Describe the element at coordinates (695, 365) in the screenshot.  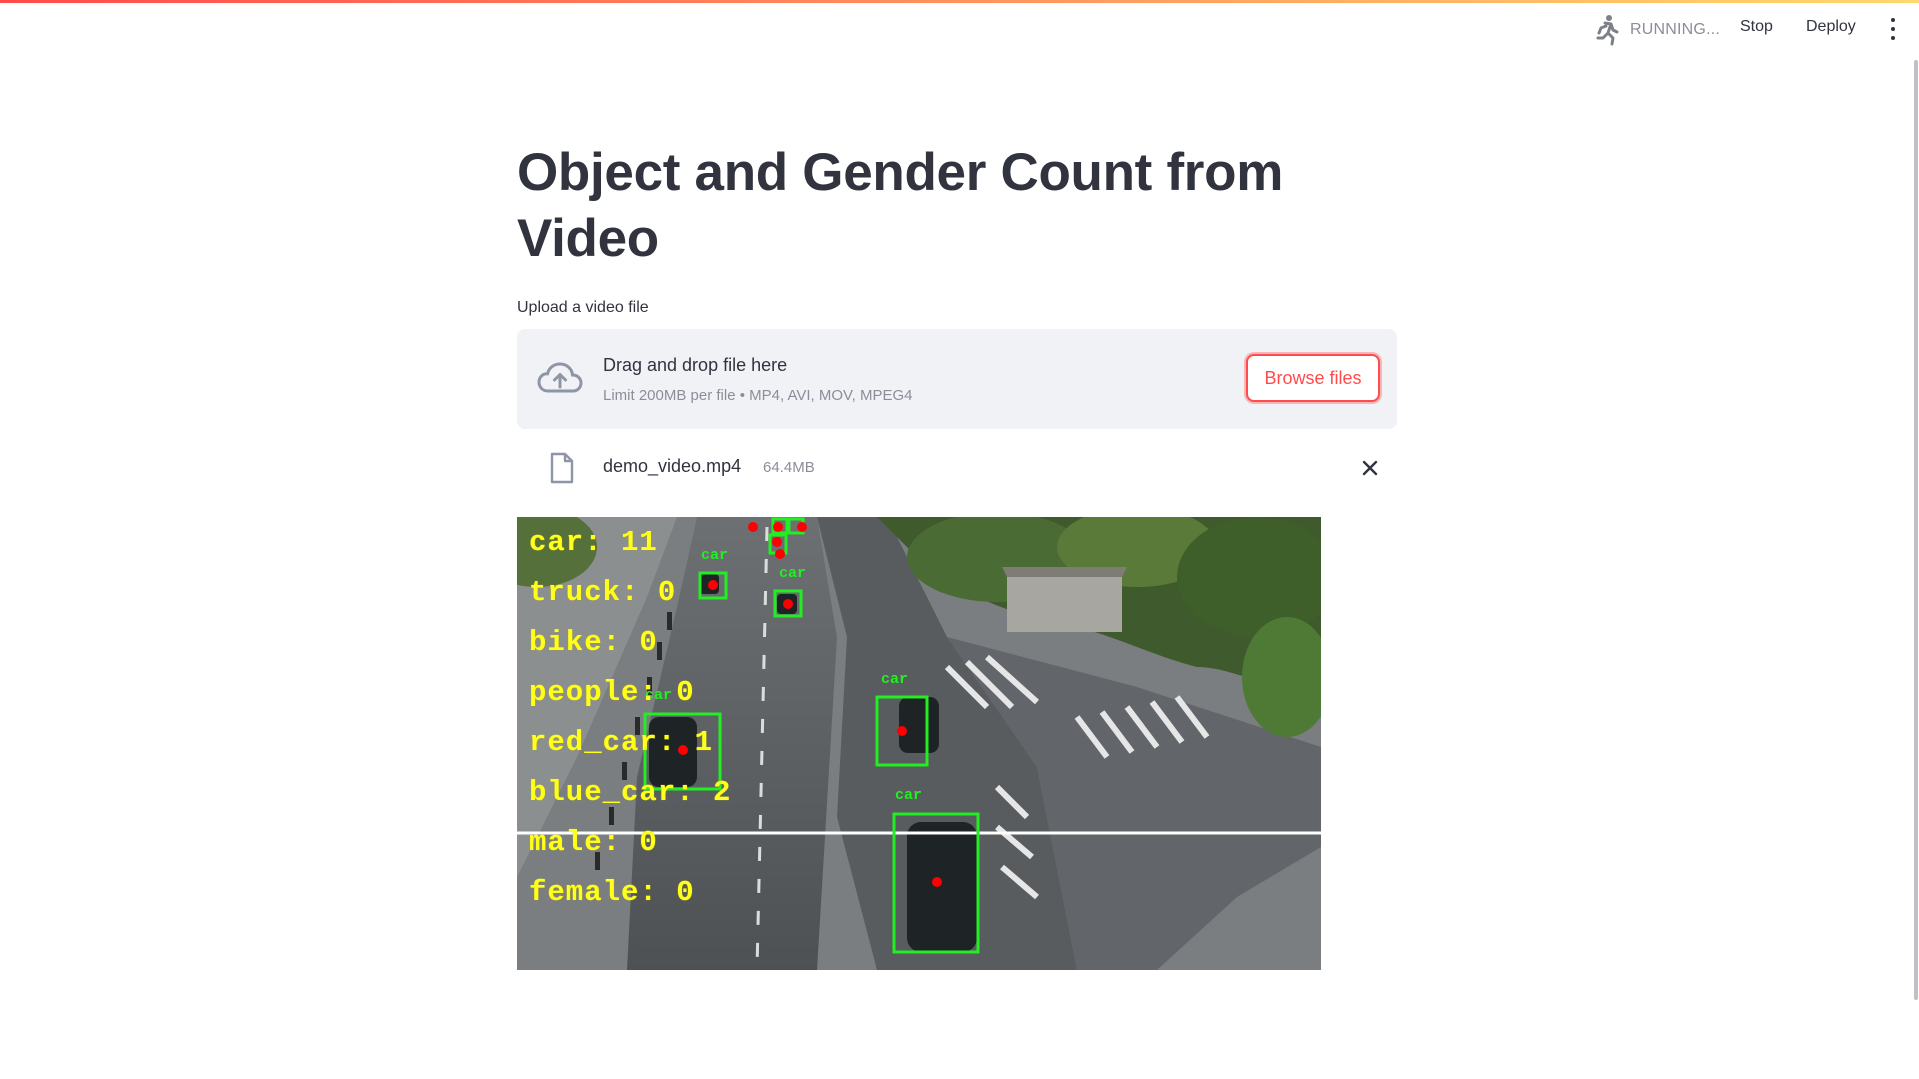
I see `dropzone-title: Drag and drop file here` at that location.